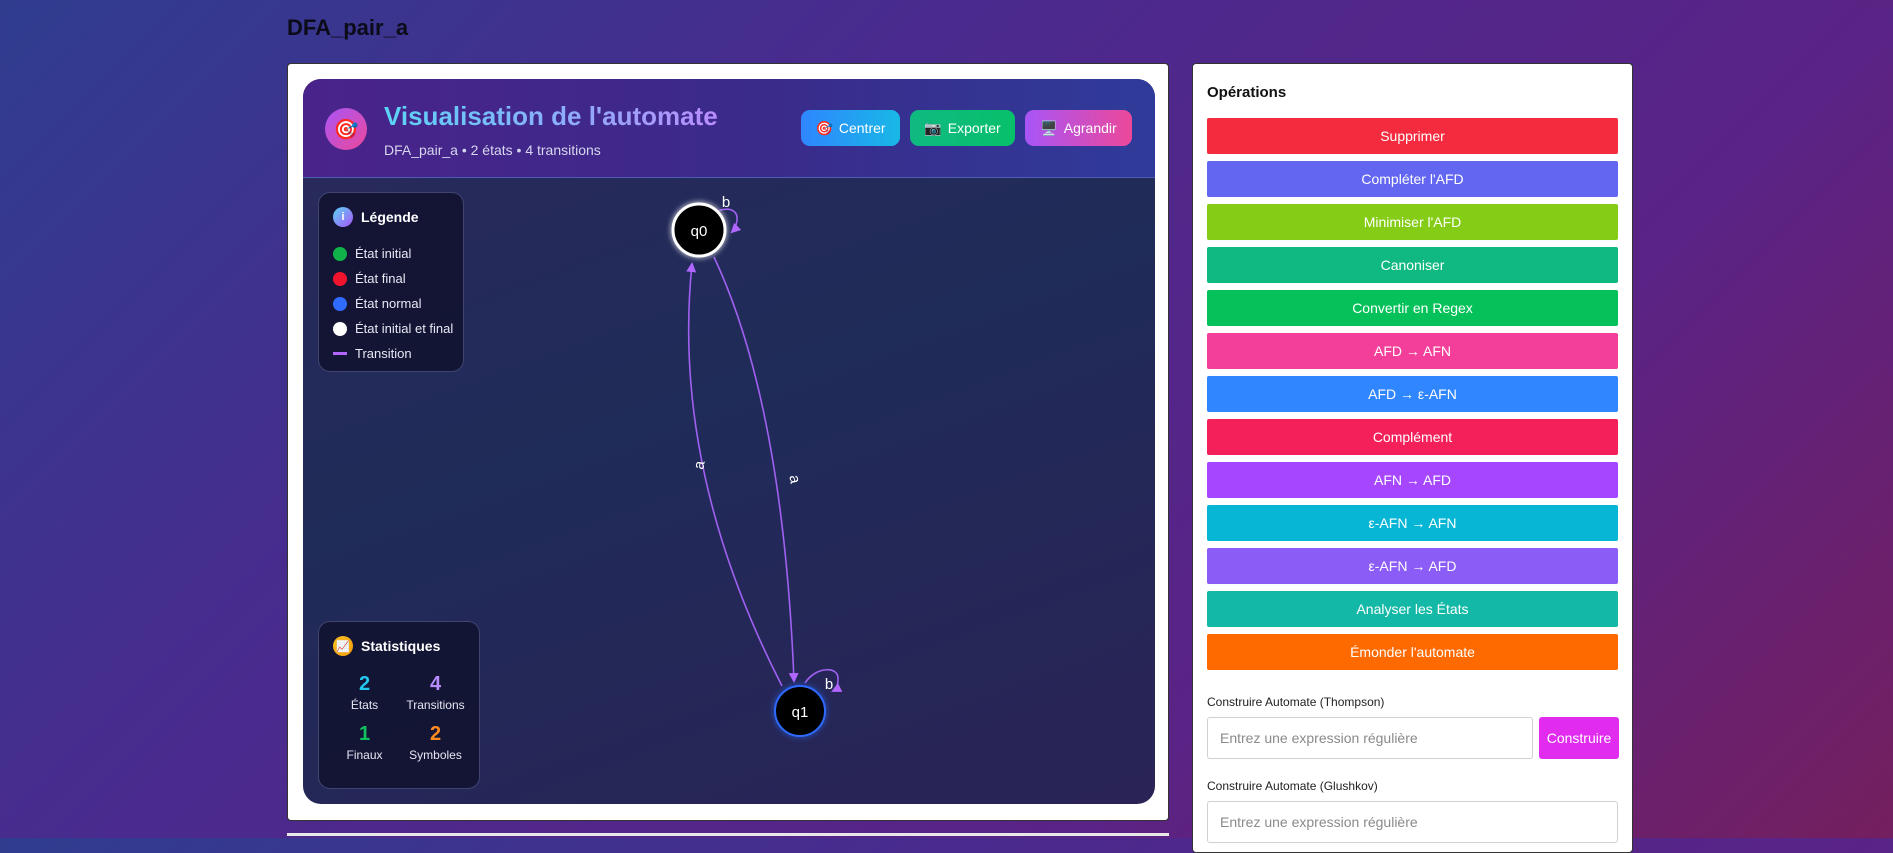  Describe the element at coordinates (390, 217) in the screenshot. I see `legend-title: Légende` at that location.